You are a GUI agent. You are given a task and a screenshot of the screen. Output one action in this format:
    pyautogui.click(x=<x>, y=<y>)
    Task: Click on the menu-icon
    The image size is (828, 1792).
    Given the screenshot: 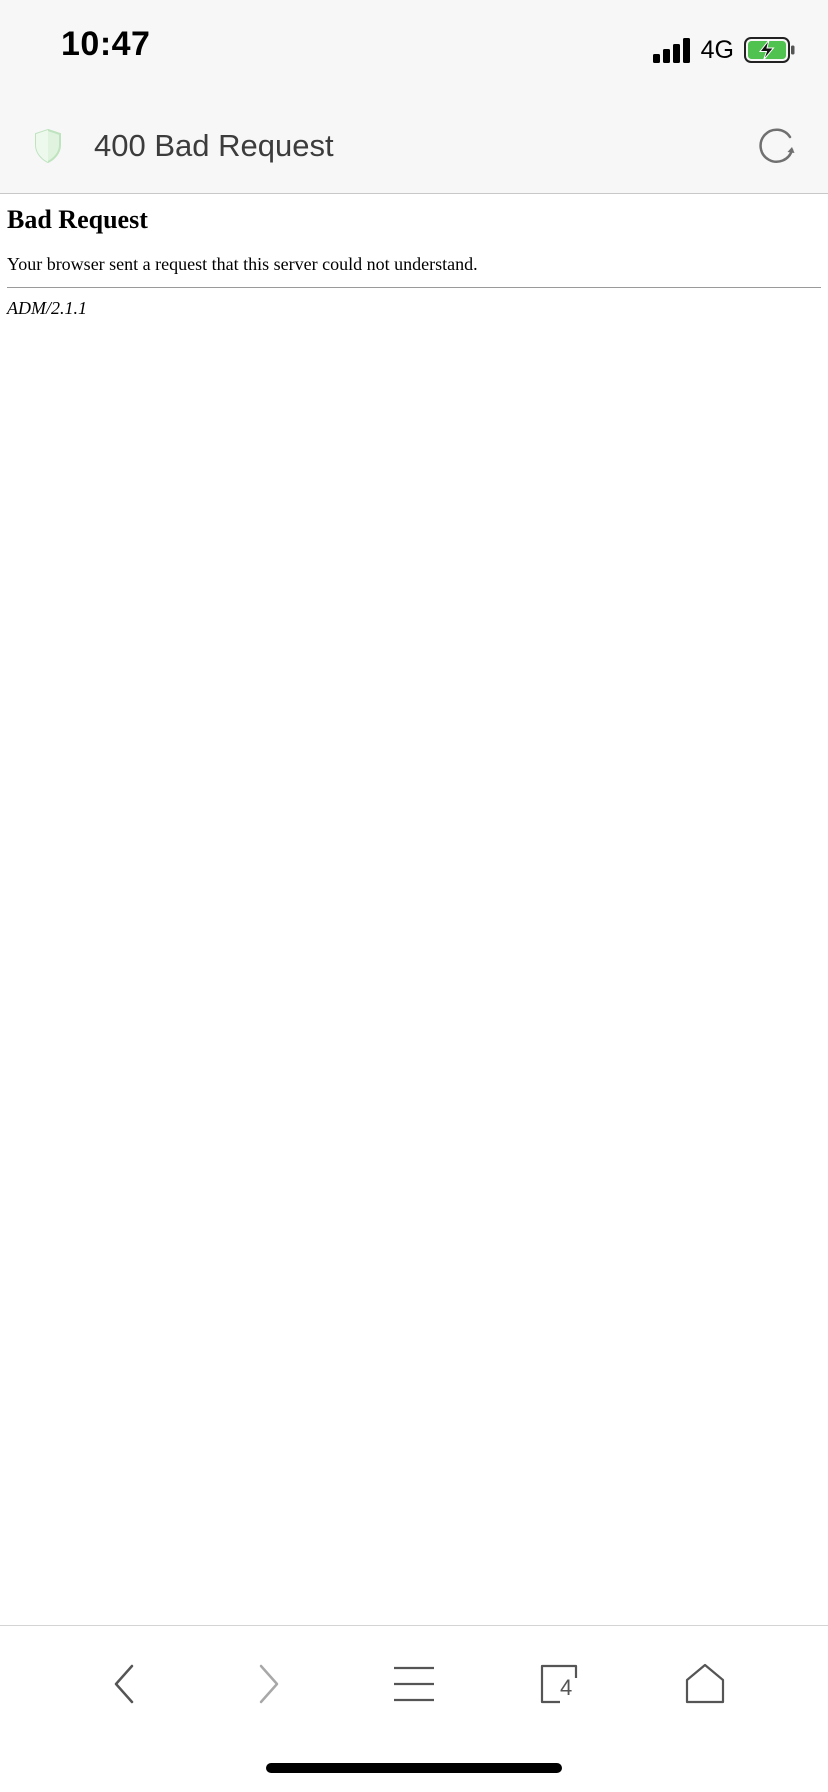 What is the action you would take?
    pyautogui.click(x=414, y=1684)
    